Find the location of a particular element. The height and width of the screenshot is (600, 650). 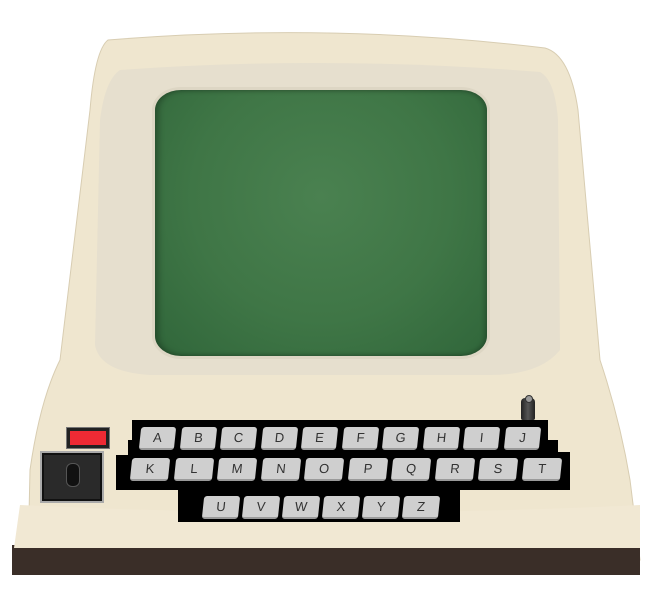

key-label: N is located at coordinates (281, 468).